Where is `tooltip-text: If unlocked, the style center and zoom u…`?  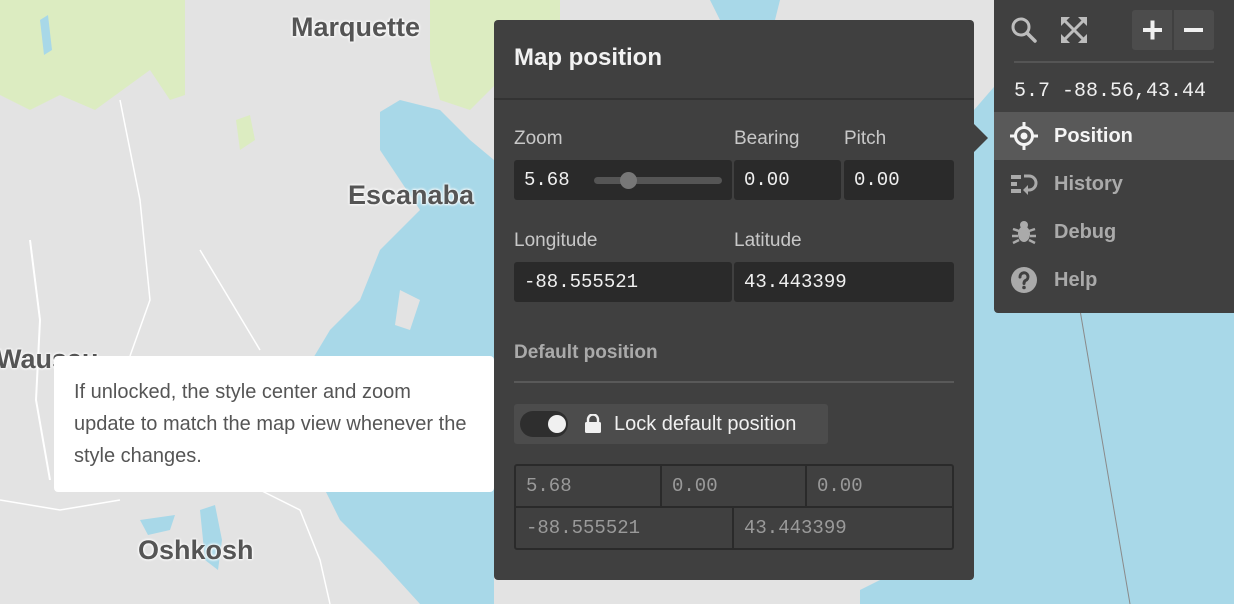
tooltip-text: If unlocked, the style center and zoom u… is located at coordinates (270, 424).